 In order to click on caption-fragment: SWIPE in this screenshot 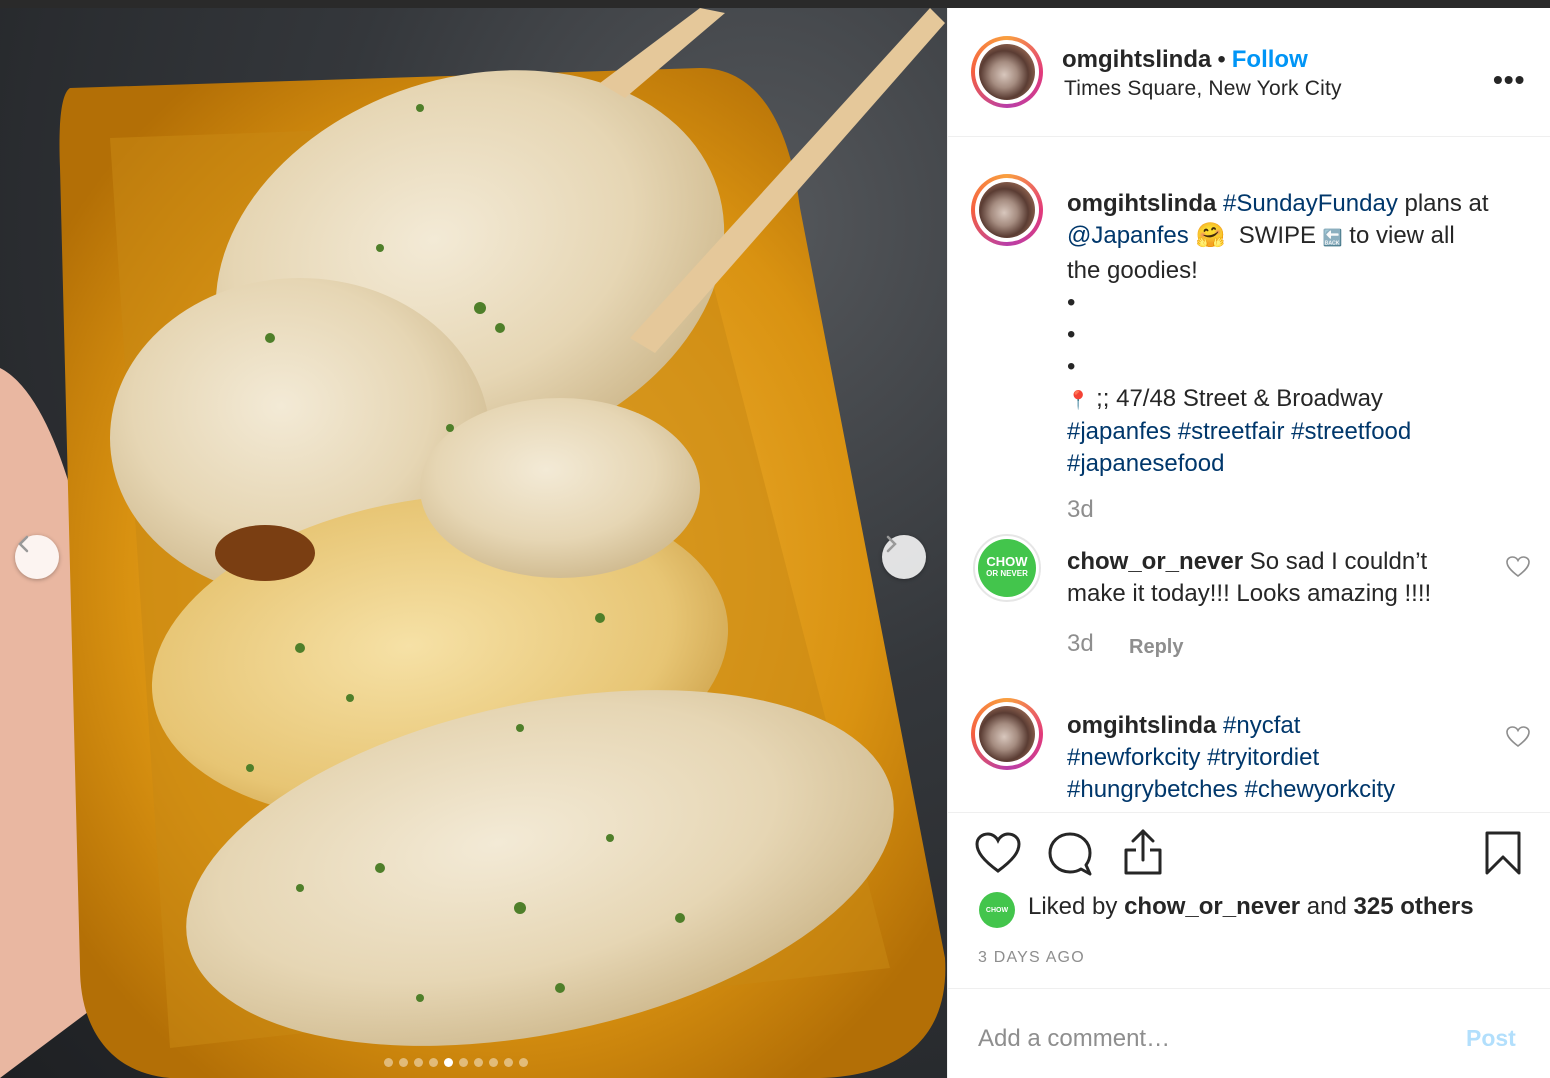, I will do `click(1277, 235)`.